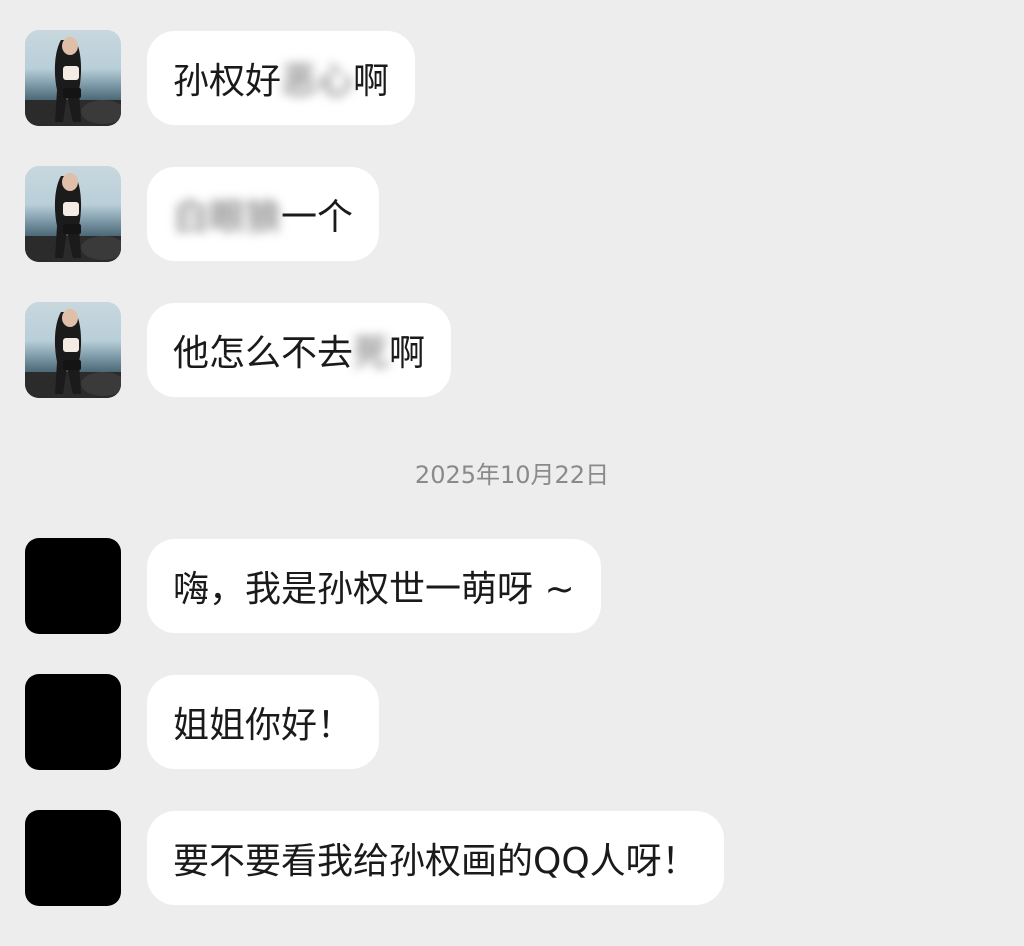 This screenshot has height=946, width=1024. I want to click on message-bubble: 孙权好 恶心啊, so click(281, 78).